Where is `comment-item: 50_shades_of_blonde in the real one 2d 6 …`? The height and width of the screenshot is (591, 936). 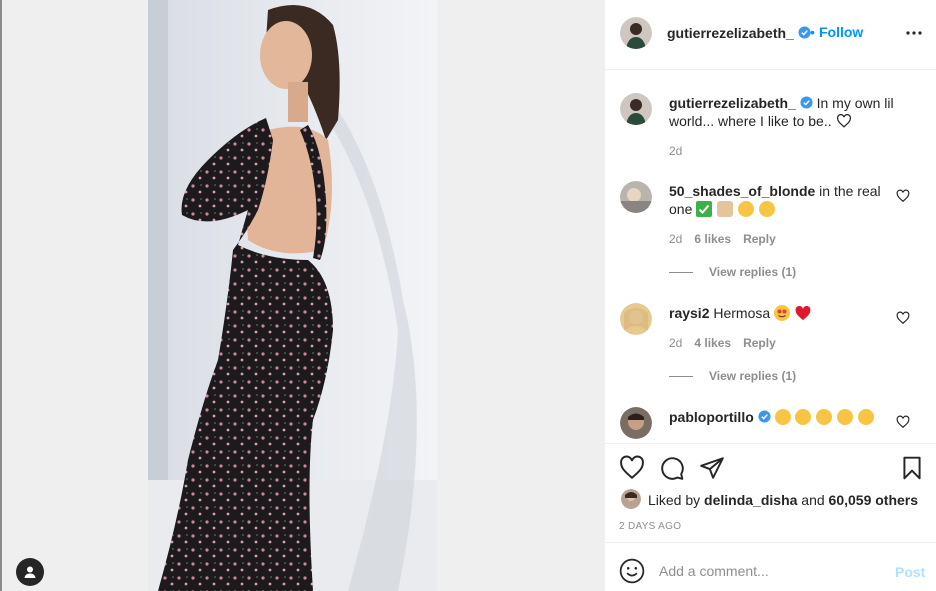
comment-item: 50_shades_of_blonde in the real one 2d 6 … is located at coordinates (770, 229).